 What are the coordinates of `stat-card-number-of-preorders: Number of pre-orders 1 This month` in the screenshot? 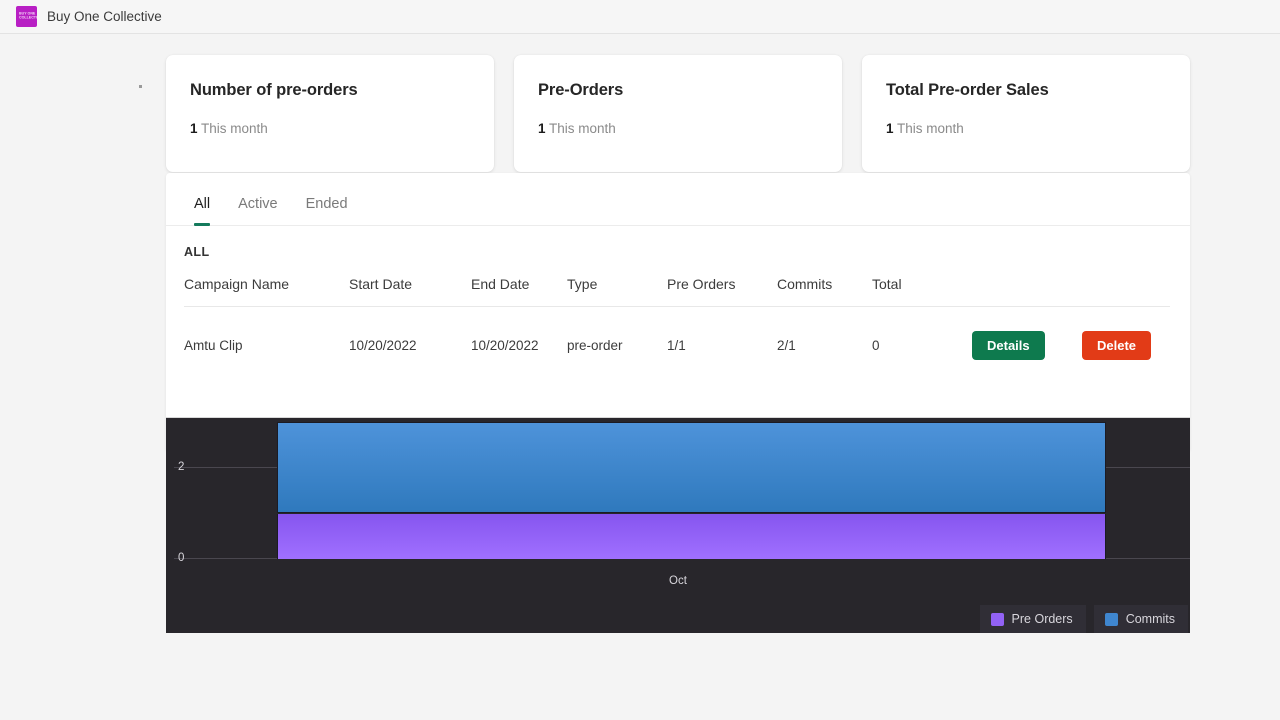 It's located at (330, 113).